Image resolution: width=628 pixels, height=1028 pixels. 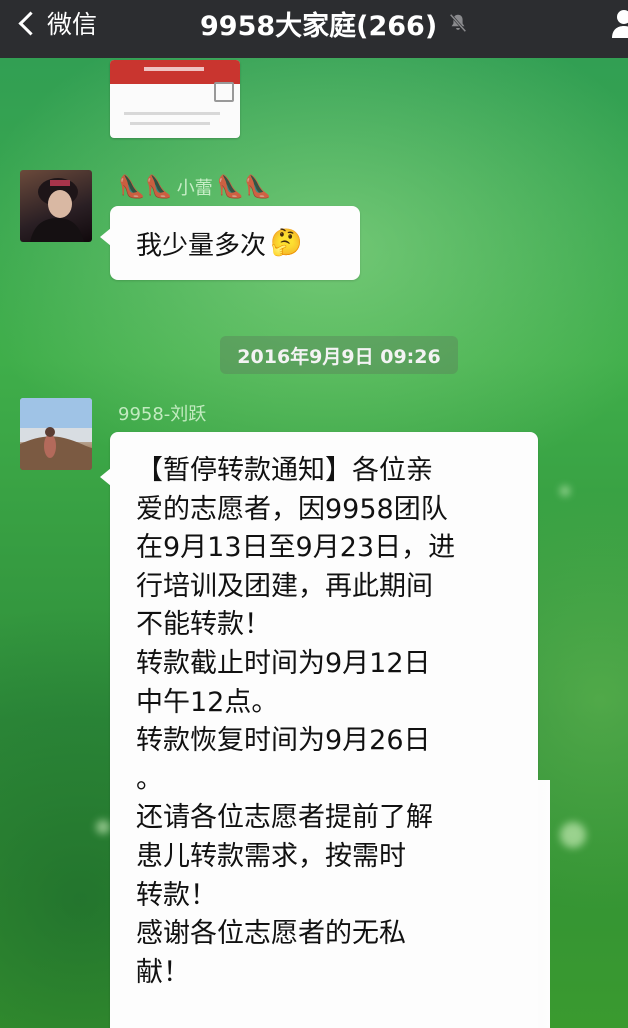 I want to click on sender-name: 9958-刘跃, so click(x=162, y=414).